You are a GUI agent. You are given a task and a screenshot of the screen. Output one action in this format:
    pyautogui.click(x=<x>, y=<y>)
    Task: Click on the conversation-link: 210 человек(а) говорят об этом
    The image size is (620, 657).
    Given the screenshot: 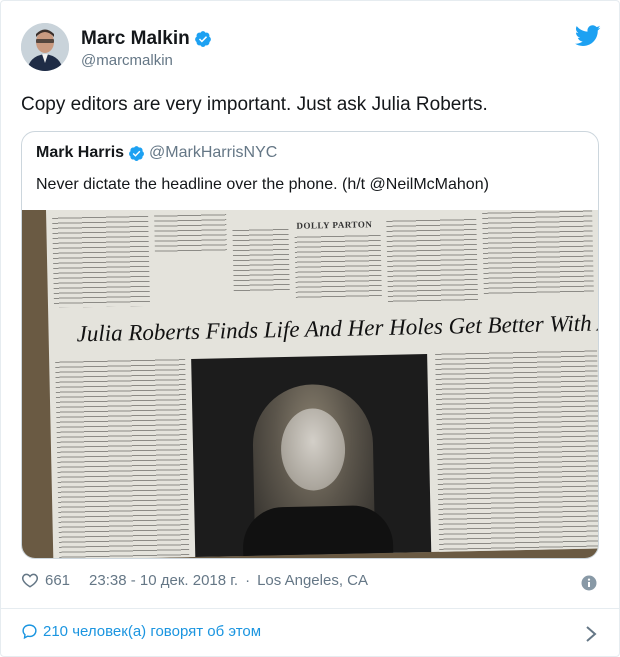 What is the action you would take?
    pyautogui.click(x=141, y=631)
    